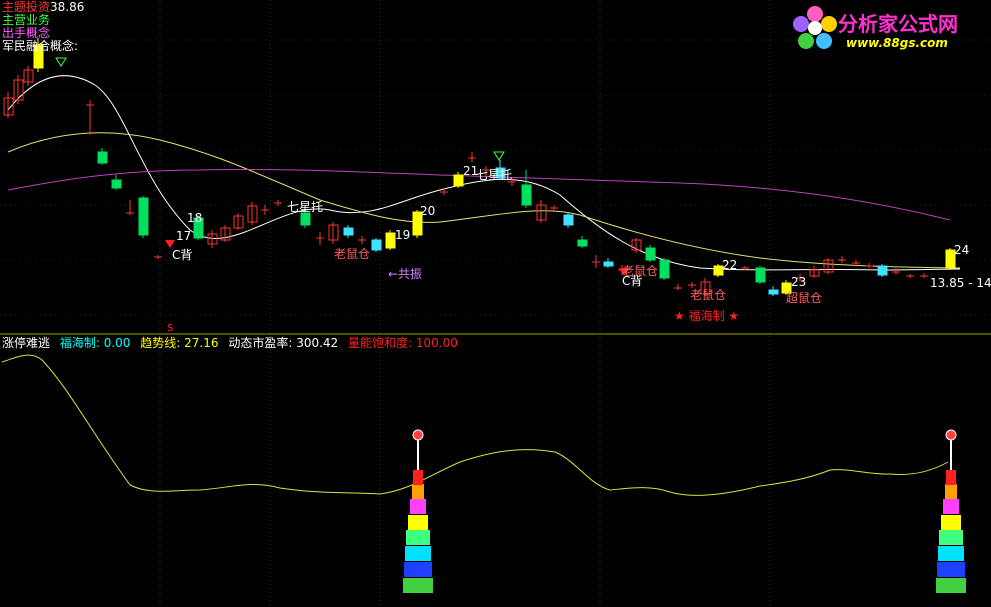 Image resolution: width=991 pixels, height=607 pixels. What do you see at coordinates (436, 343) in the screenshot?
I see `volume-value: 100.00` at bounding box center [436, 343].